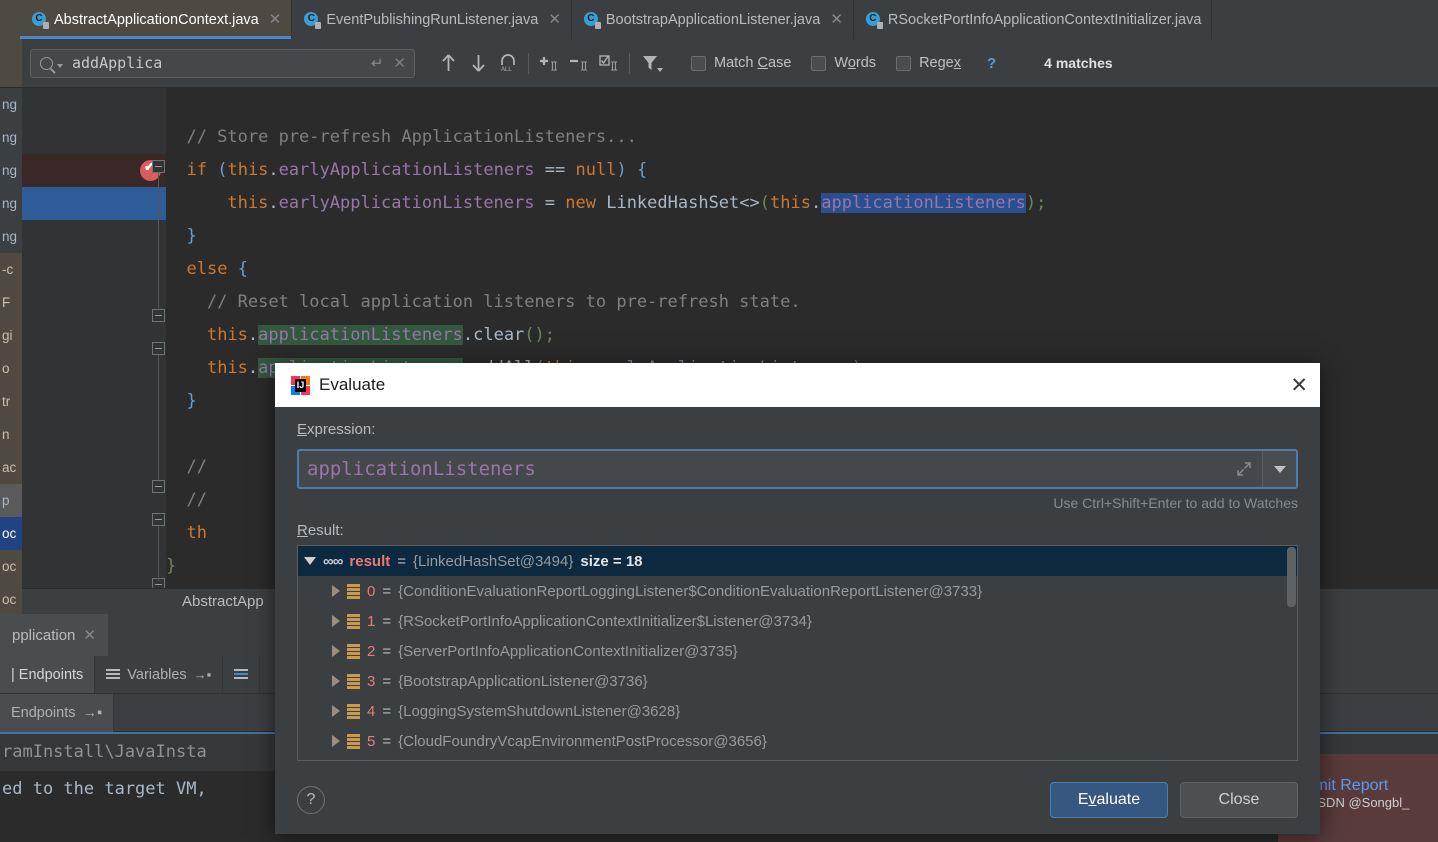  Describe the element at coordinates (940, 63) in the screenshot. I see `regex-label: Regex` at that location.